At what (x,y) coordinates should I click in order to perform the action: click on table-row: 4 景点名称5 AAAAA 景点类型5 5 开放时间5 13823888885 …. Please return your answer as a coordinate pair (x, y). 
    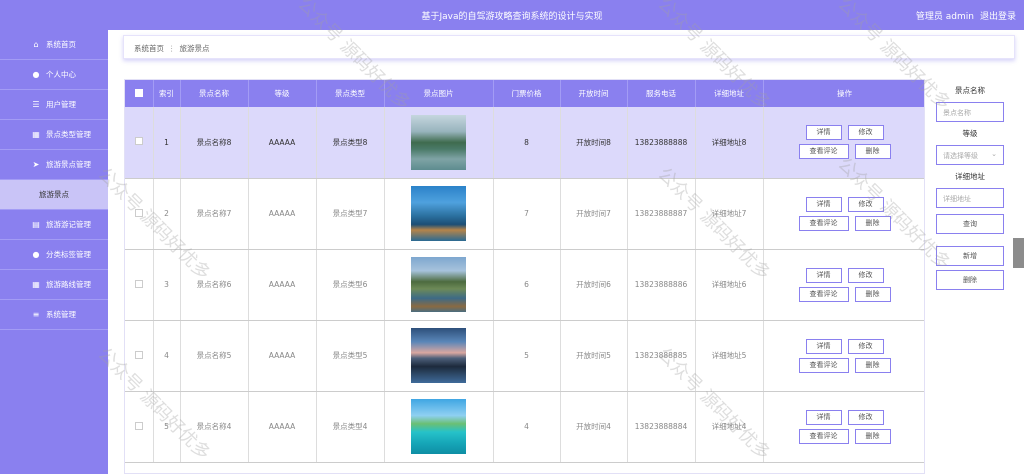
    Looking at the image, I should click on (524, 356).